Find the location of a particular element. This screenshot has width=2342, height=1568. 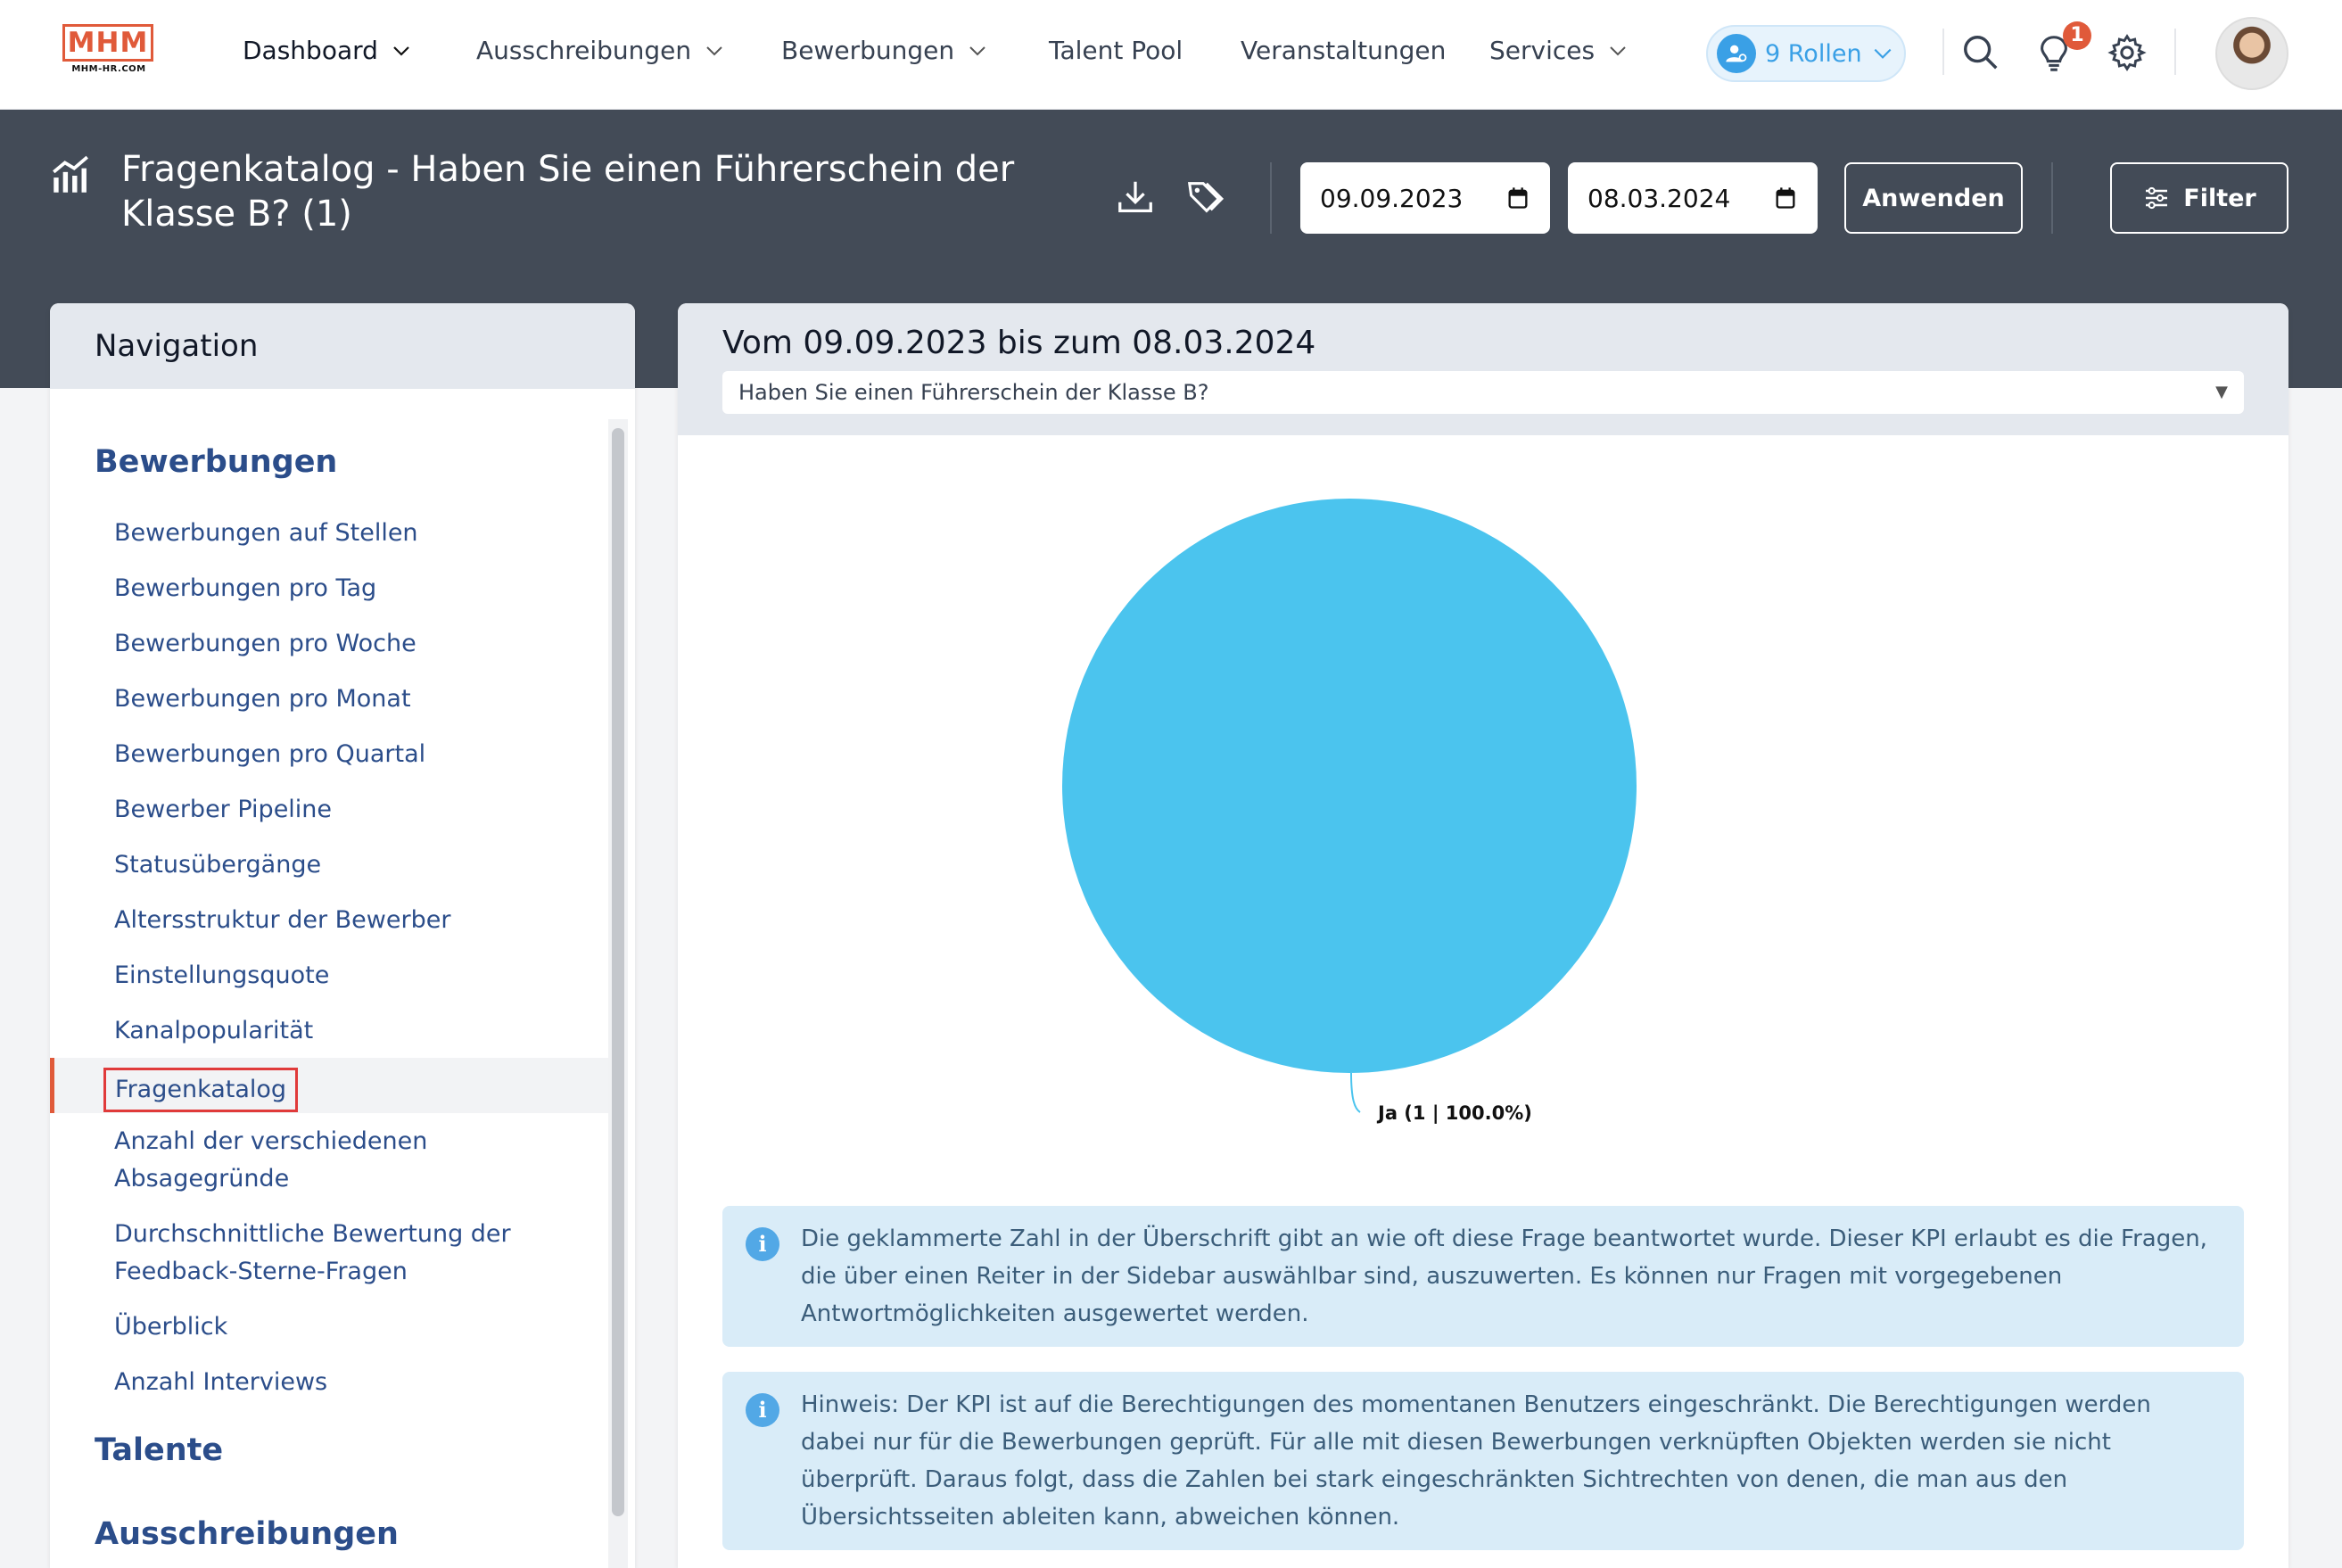

sidebar-section-talente: Talente is located at coordinates (159, 1450).